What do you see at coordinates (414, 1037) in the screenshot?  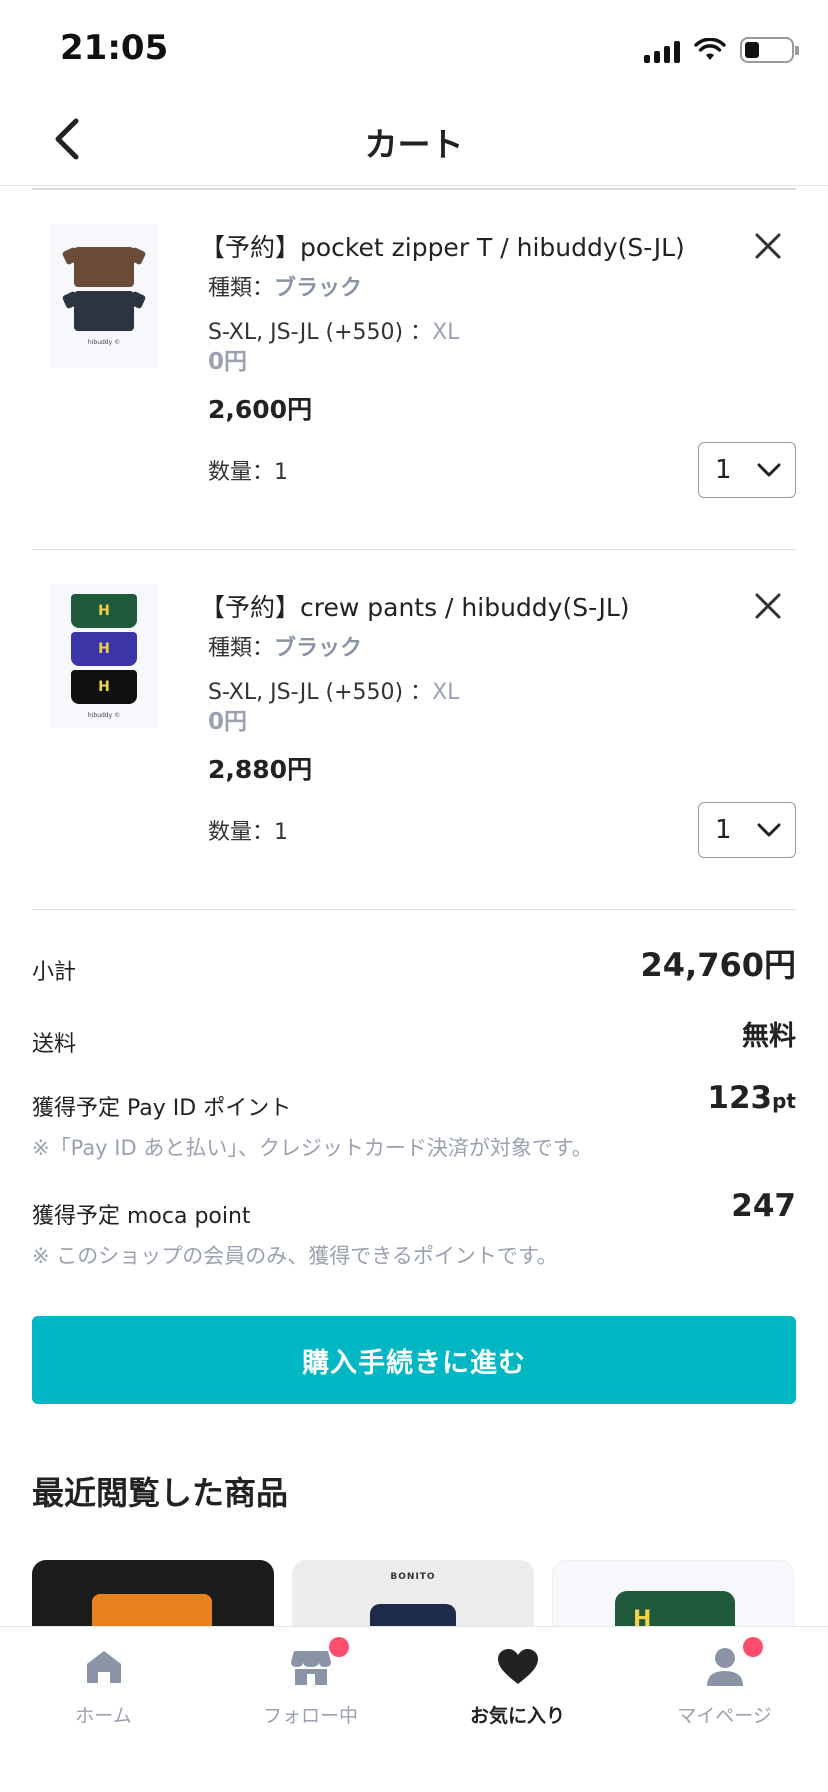 I see `shipping-row: 送料 無料` at bounding box center [414, 1037].